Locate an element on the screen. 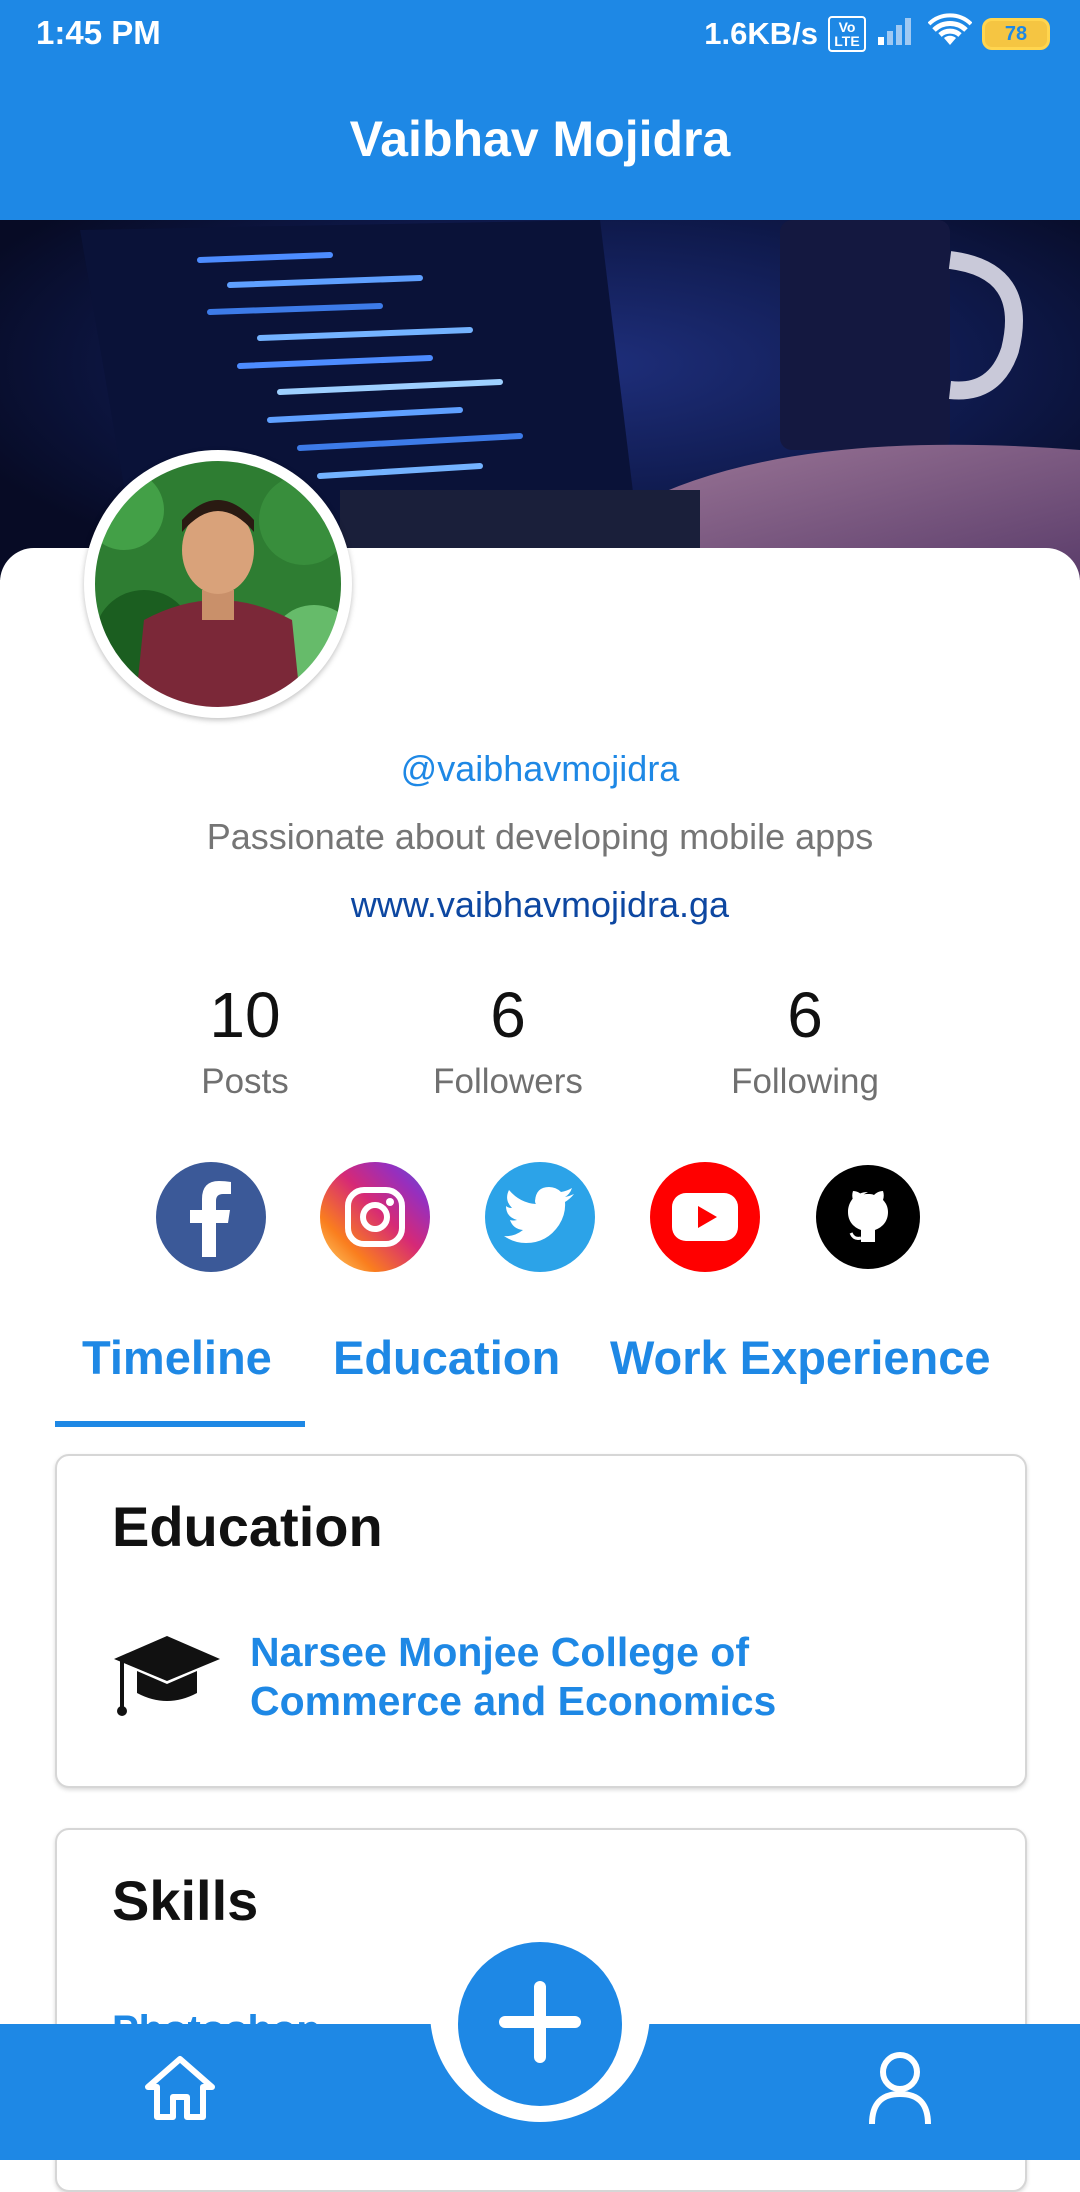  twitter-icon is located at coordinates (540, 1217).